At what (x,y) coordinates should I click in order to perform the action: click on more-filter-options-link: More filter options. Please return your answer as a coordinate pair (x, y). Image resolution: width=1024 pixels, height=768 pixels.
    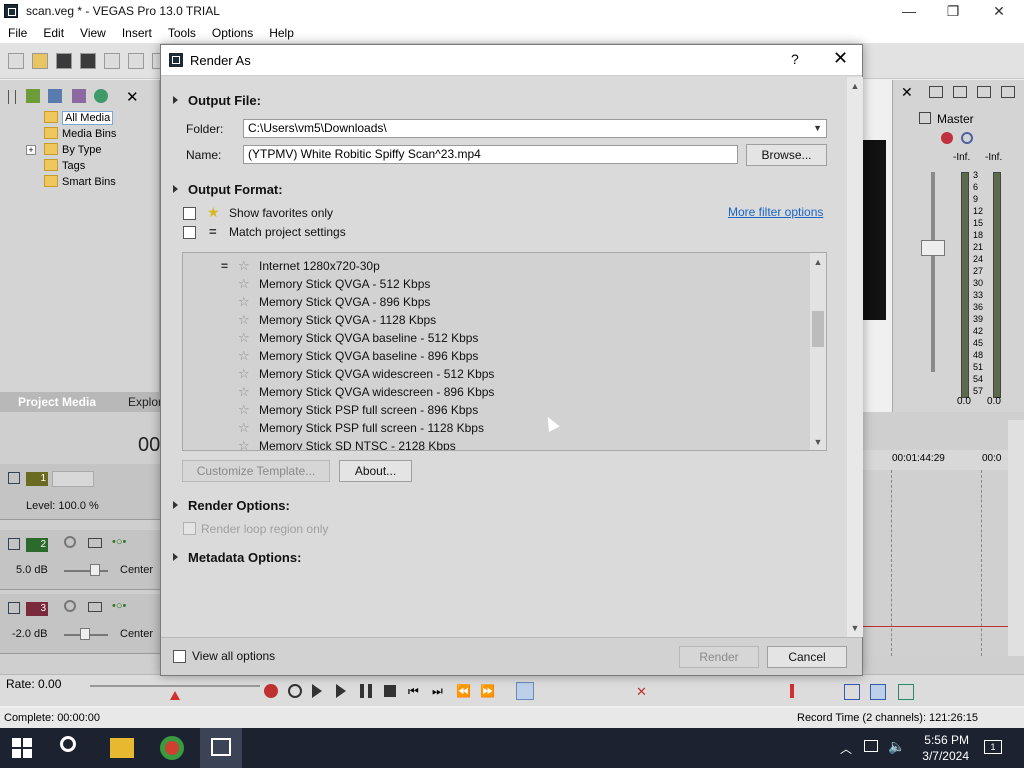
    Looking at the image, I should click on (775, 212).